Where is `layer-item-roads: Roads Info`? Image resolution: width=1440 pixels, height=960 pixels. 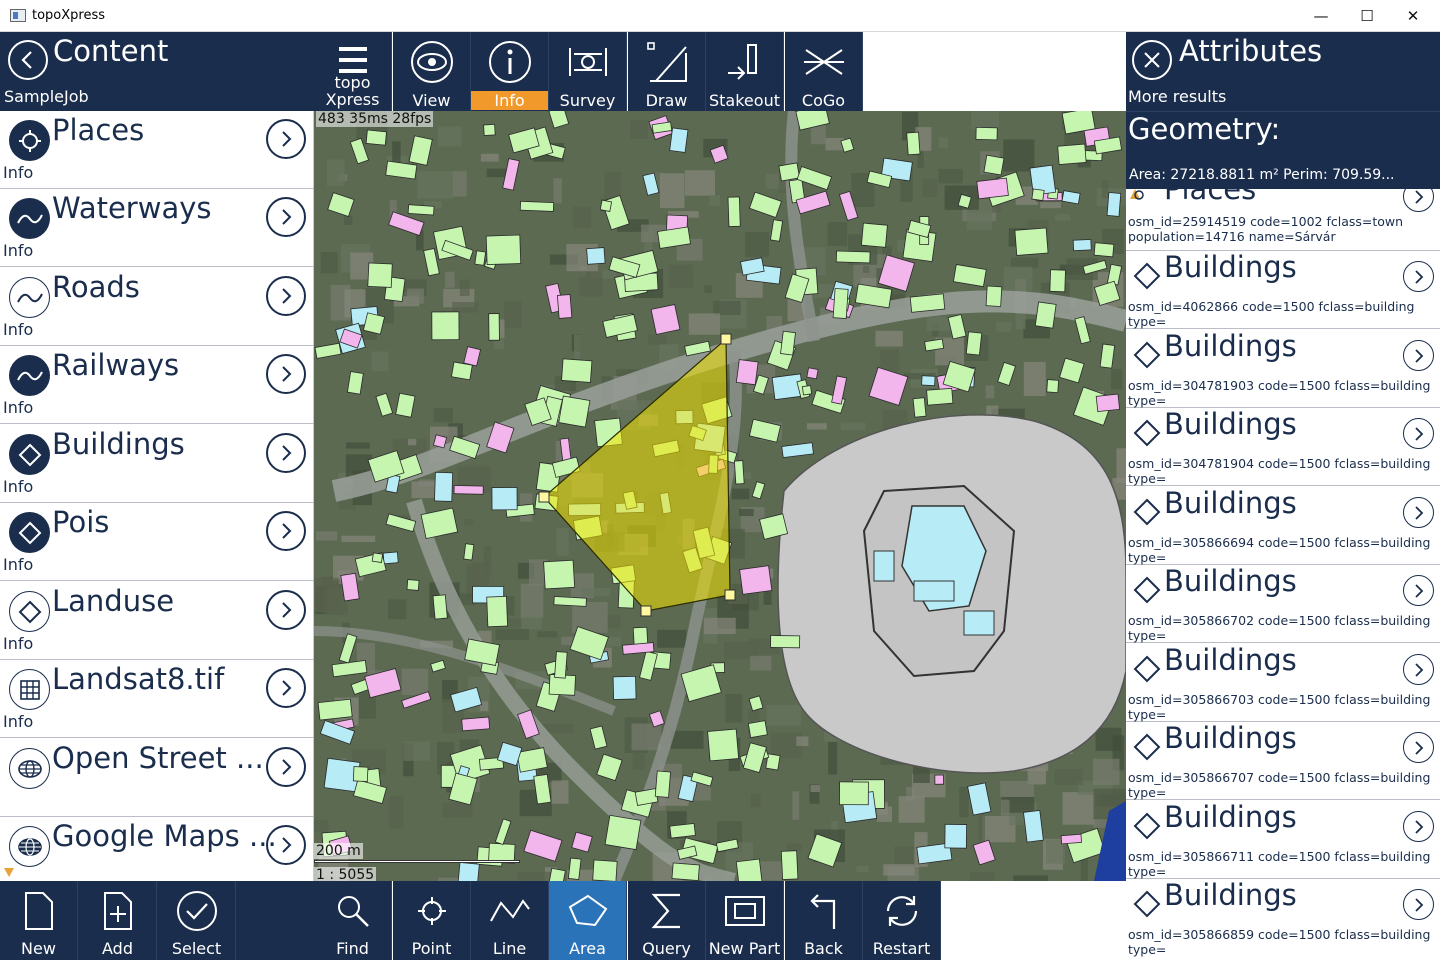 layer-item-roads: Roads Info is located at coordinates (157, 307).